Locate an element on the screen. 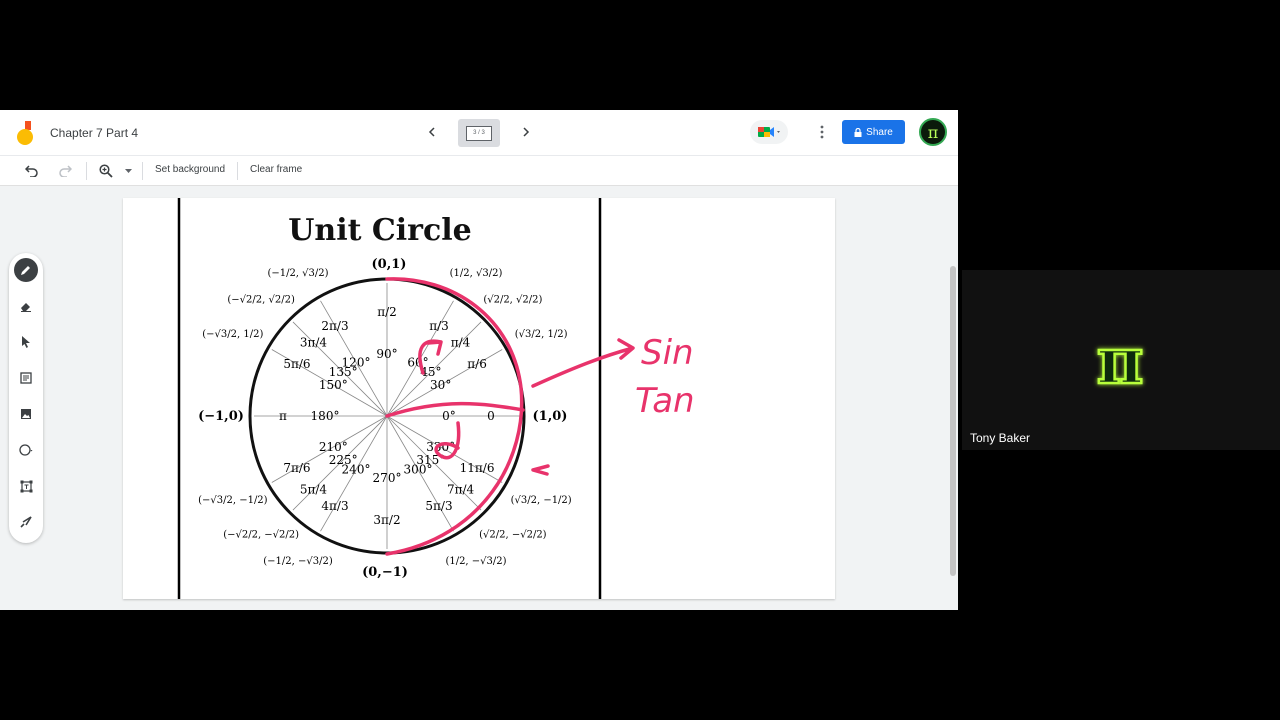 Image resolution: width=1280 pixels, height=720 pixels. text-box-icon is located at coordinates (26, 486).